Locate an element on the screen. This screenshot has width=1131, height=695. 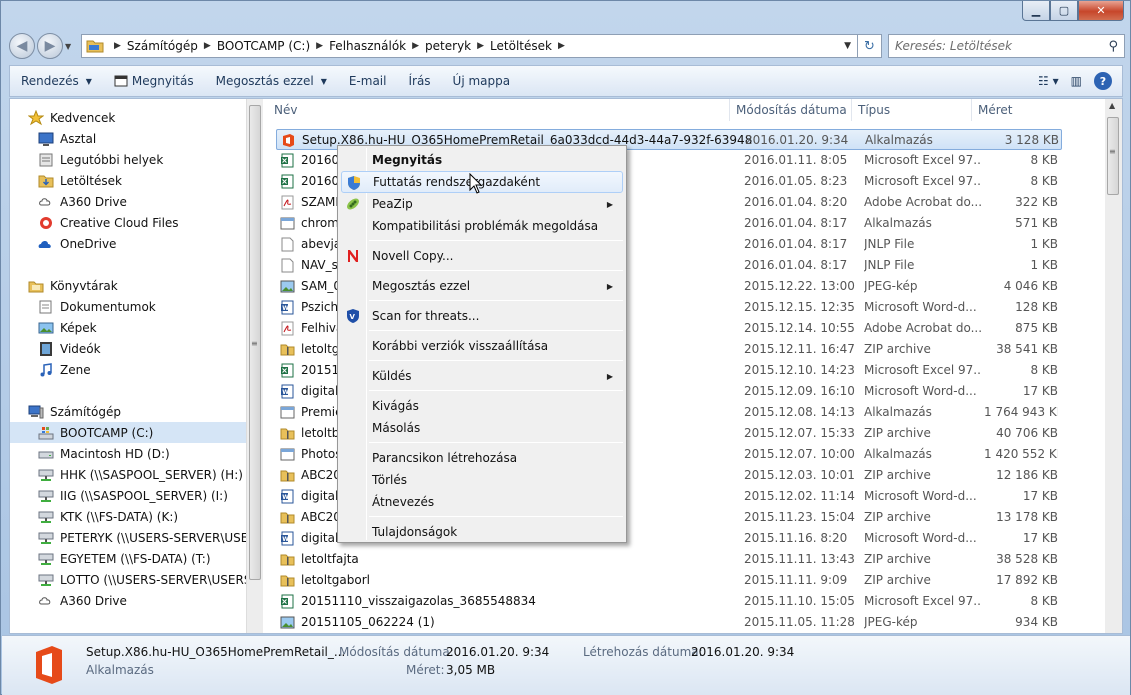
scroll-up-icon: ▲ is located at coordinates (1112, 105).